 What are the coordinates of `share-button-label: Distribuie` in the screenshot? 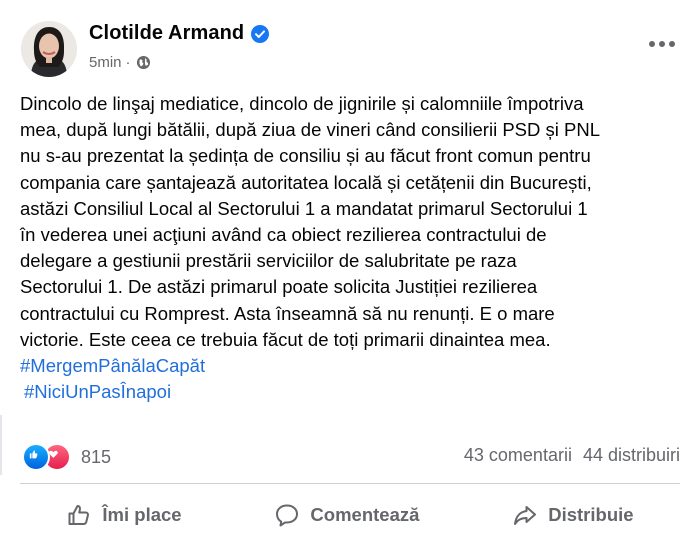 It's located at (591, 514).